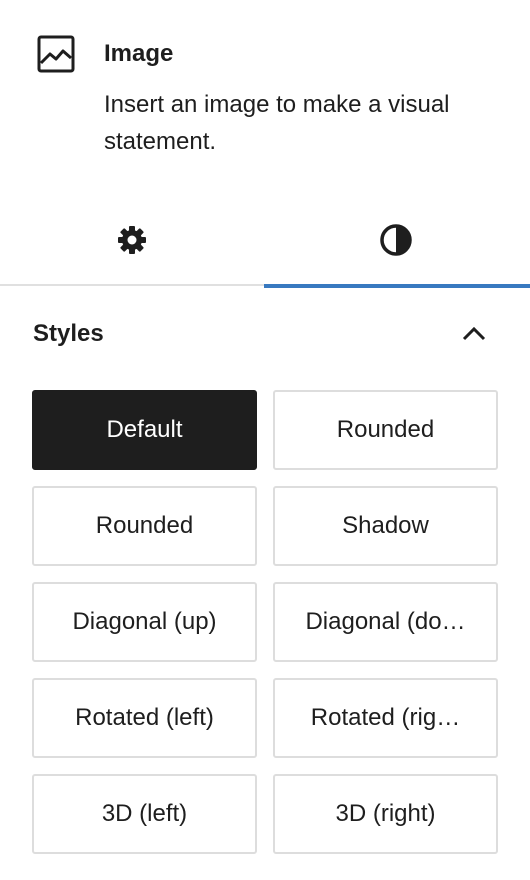 This screenshot has width=530, height=880. What do you see at coordinates (139, 53) in the screenshot?
I see `block-title: Image` at bounding box center [139, 53].